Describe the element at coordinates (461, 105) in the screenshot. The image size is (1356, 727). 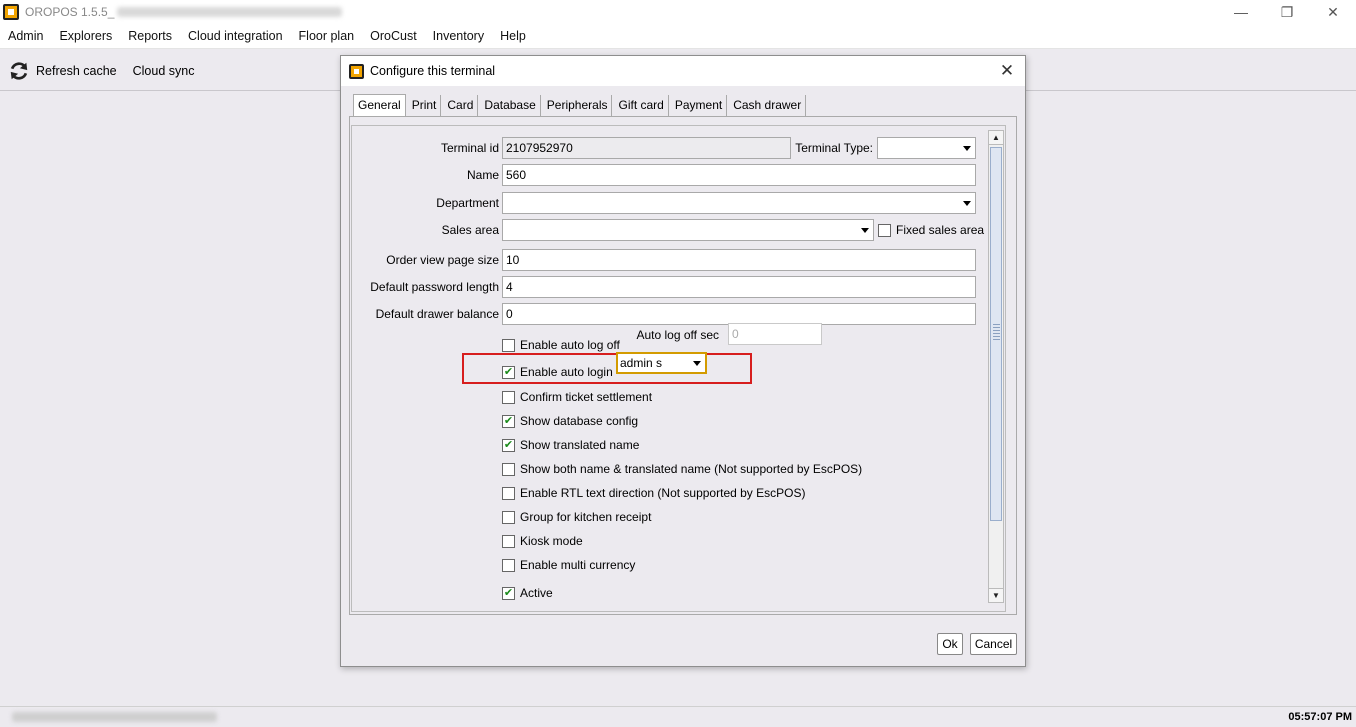
I see `tab-card: Card` at that location.